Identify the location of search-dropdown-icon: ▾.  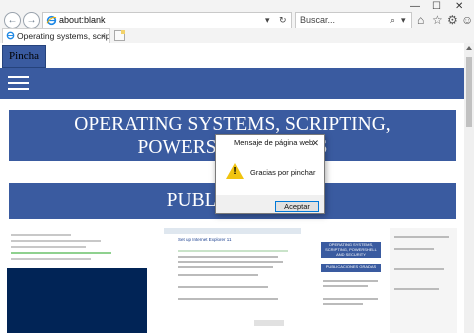
(403, 20).